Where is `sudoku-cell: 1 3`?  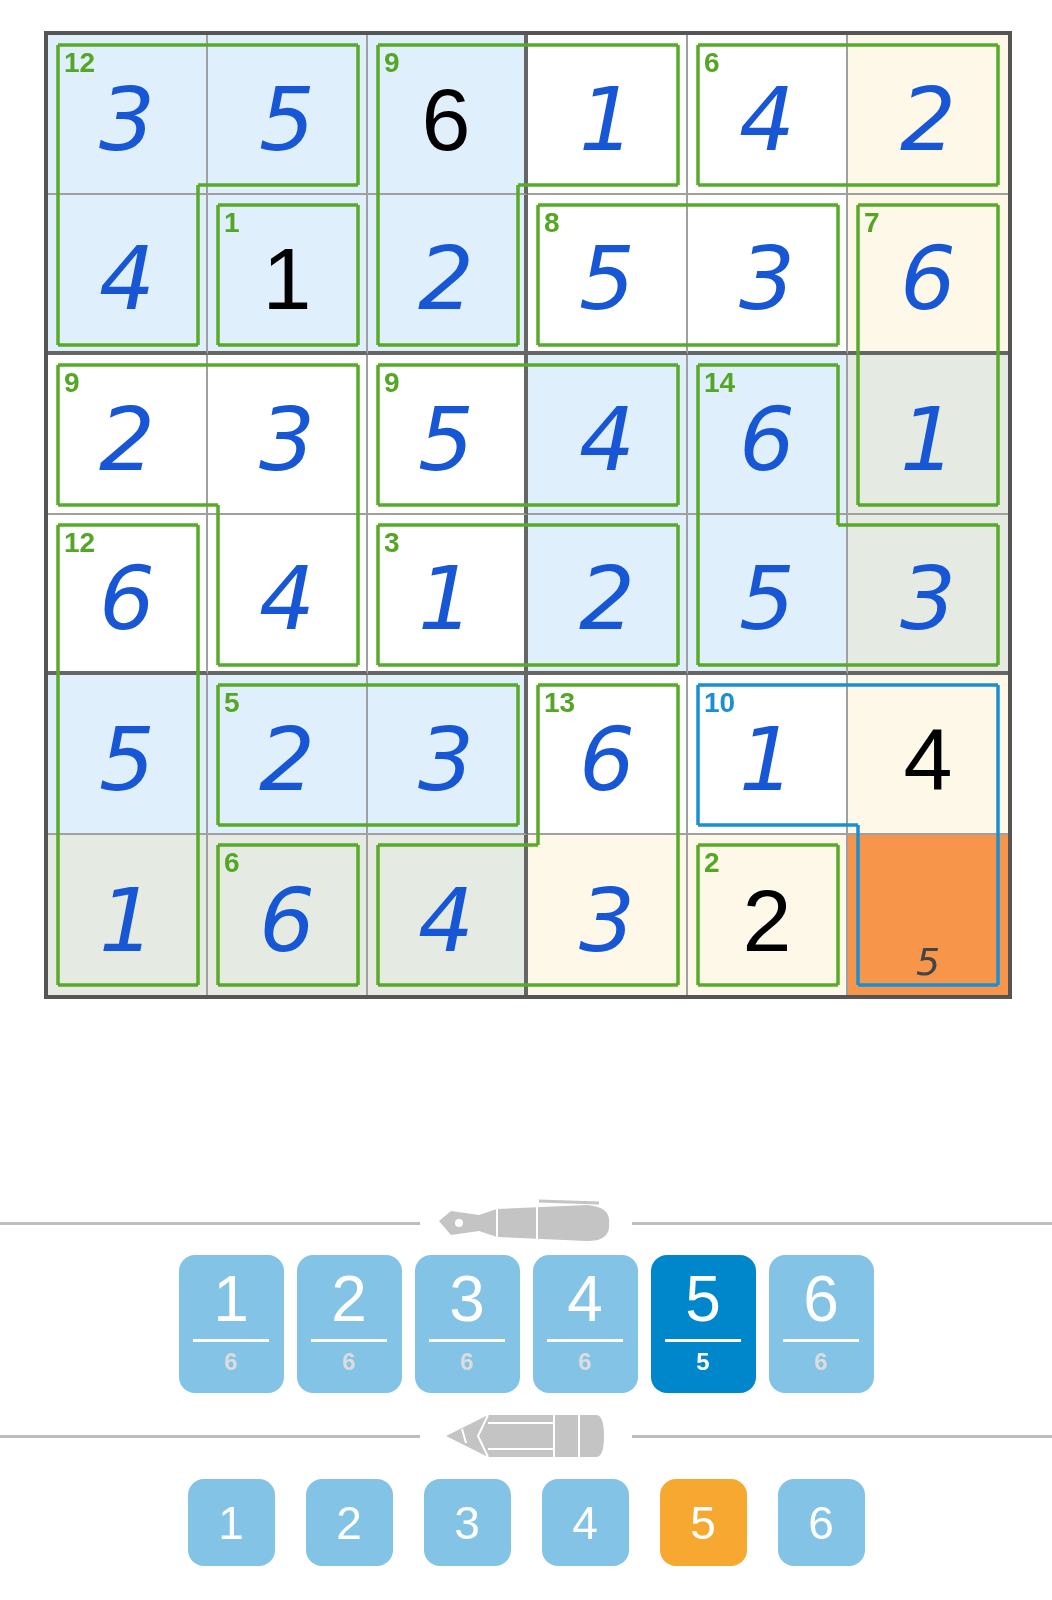 sudoku-cell: 1 3 is located at coordinates (448, 595).